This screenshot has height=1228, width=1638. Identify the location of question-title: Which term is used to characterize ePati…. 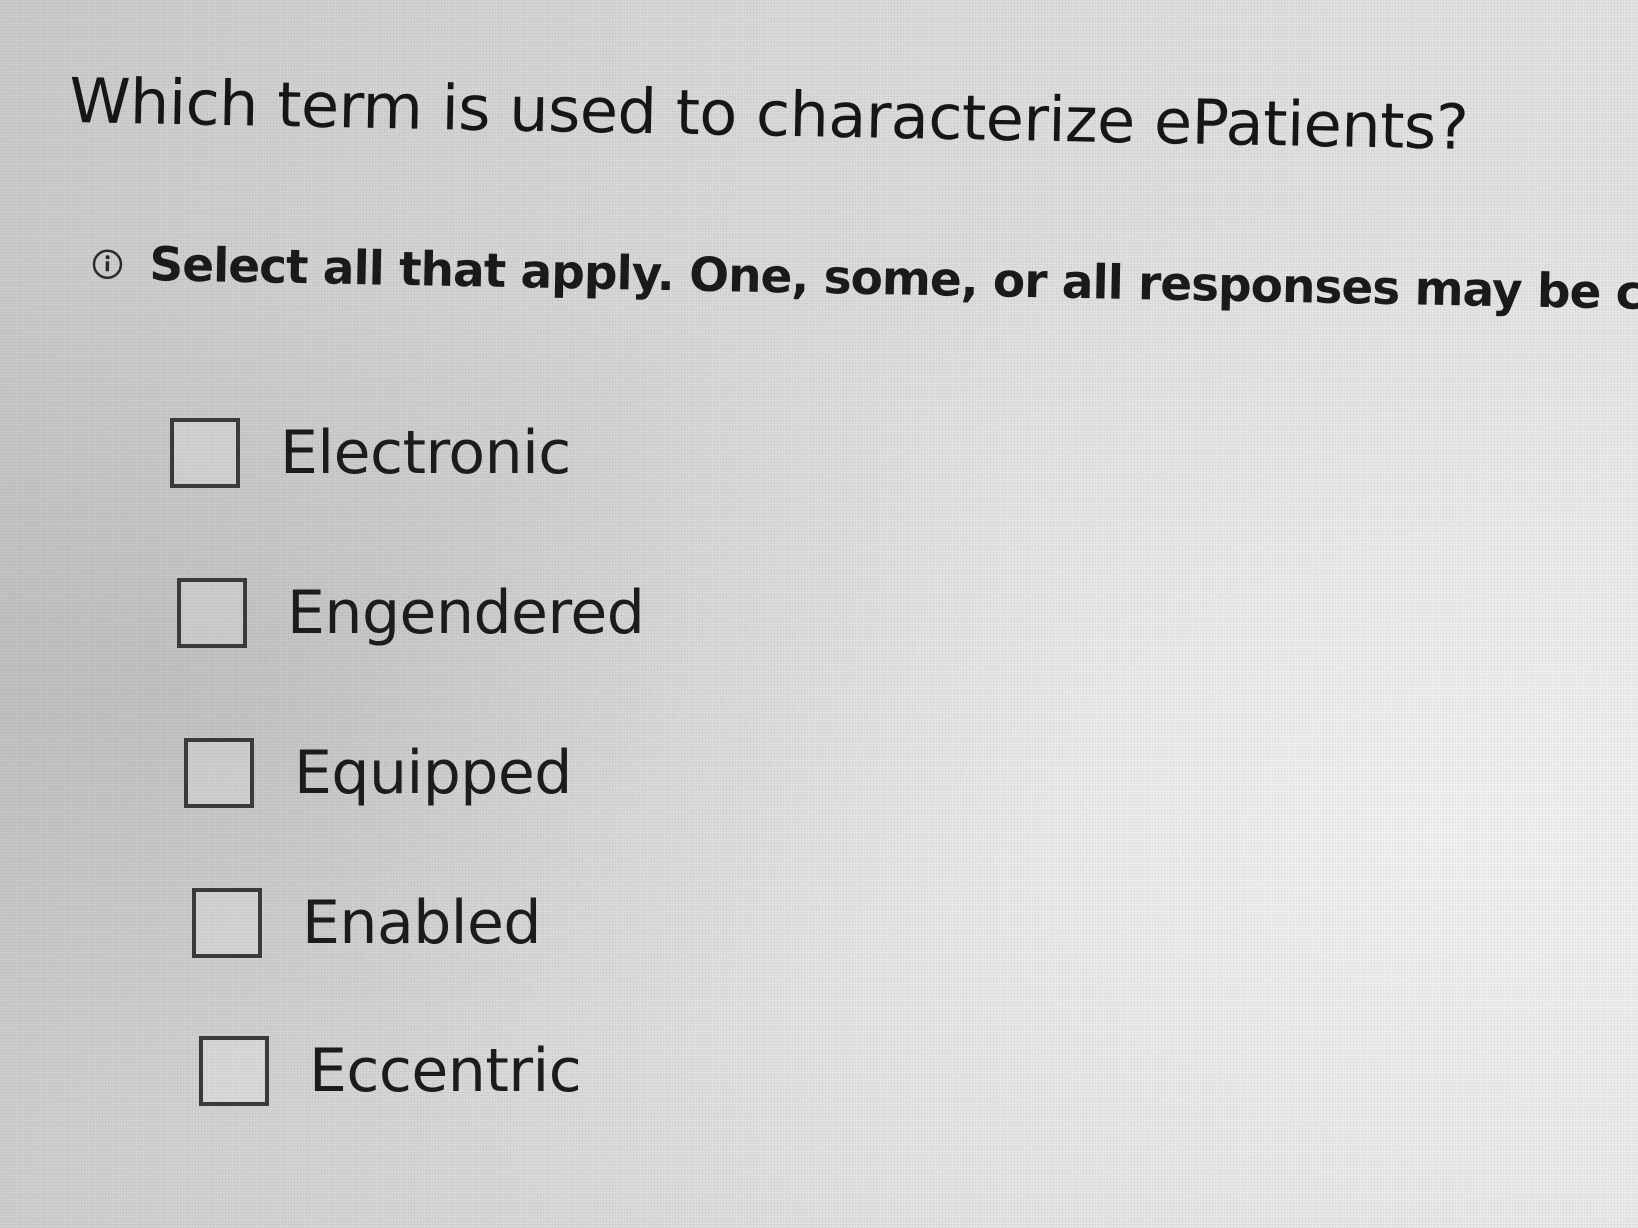
(768, 113).